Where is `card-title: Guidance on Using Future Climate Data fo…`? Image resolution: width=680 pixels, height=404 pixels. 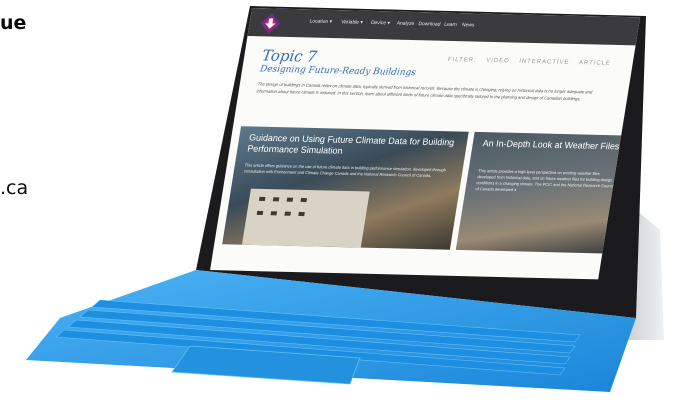
card-title: Guidance on Using Future Climate Data fo… is located at coordinates (351, 144).